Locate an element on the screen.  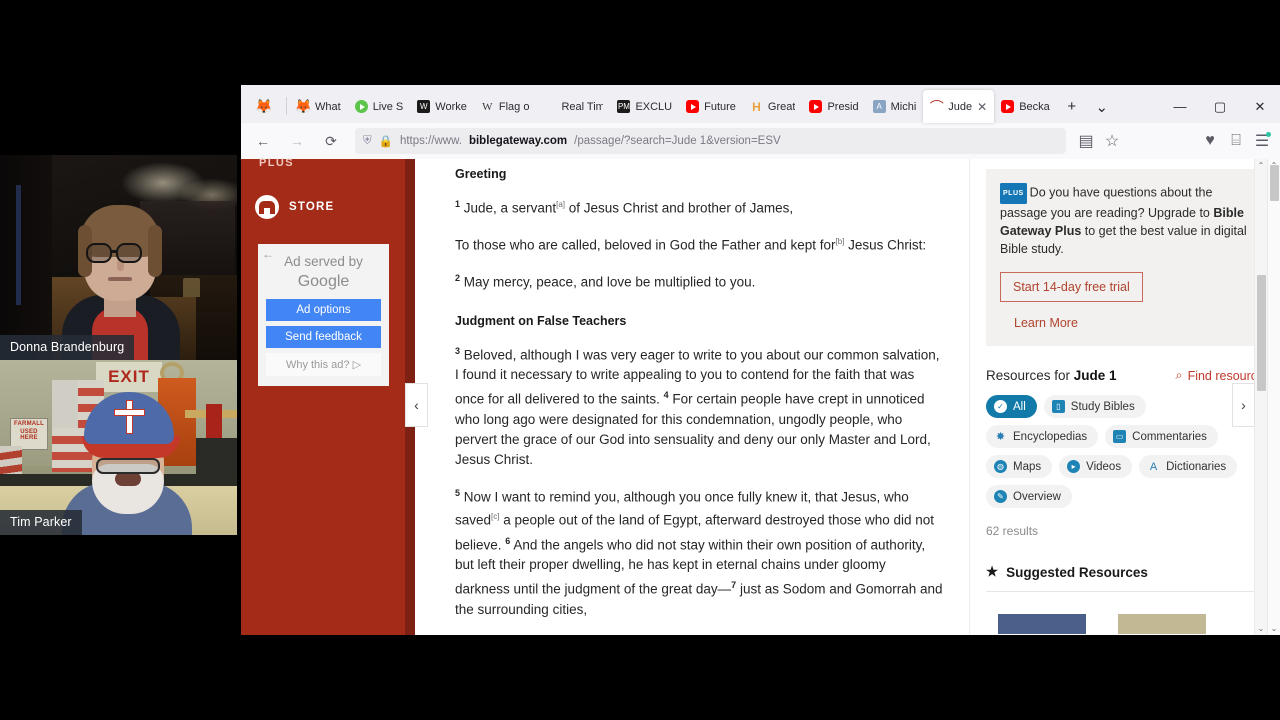
exit-sign: EXIT is located at coordinates (129, 377).